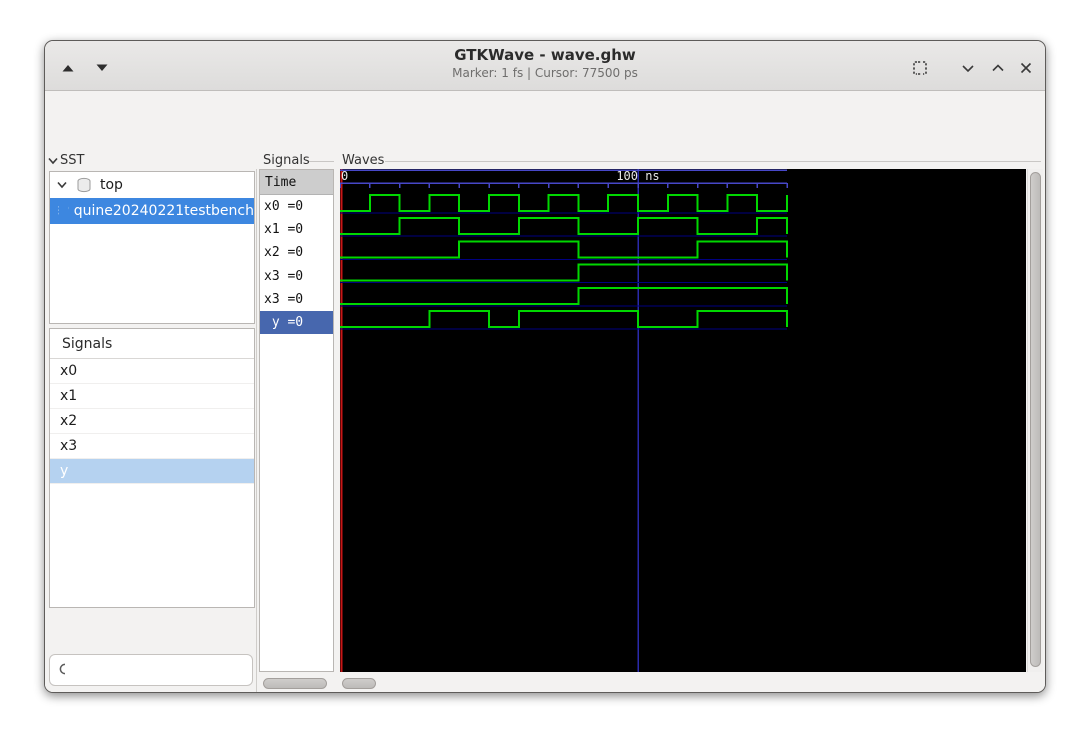  What do you see at coordinates (256, 430) in the screenshot?
I see `pane-divider` at bounding box center [256, 430].